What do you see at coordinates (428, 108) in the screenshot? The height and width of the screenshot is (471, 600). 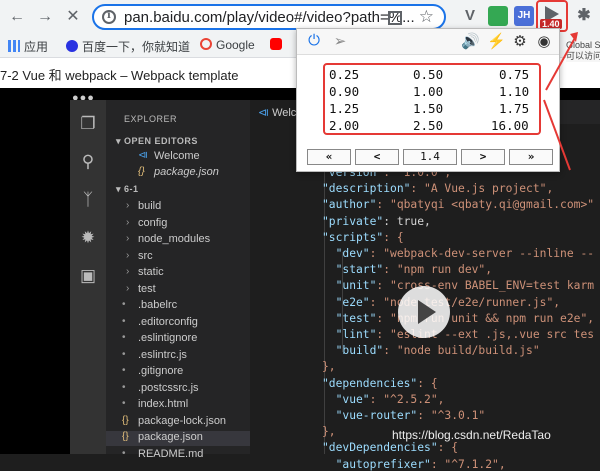 I see `speed-option: 1.50` at bounding box center [428, 108].